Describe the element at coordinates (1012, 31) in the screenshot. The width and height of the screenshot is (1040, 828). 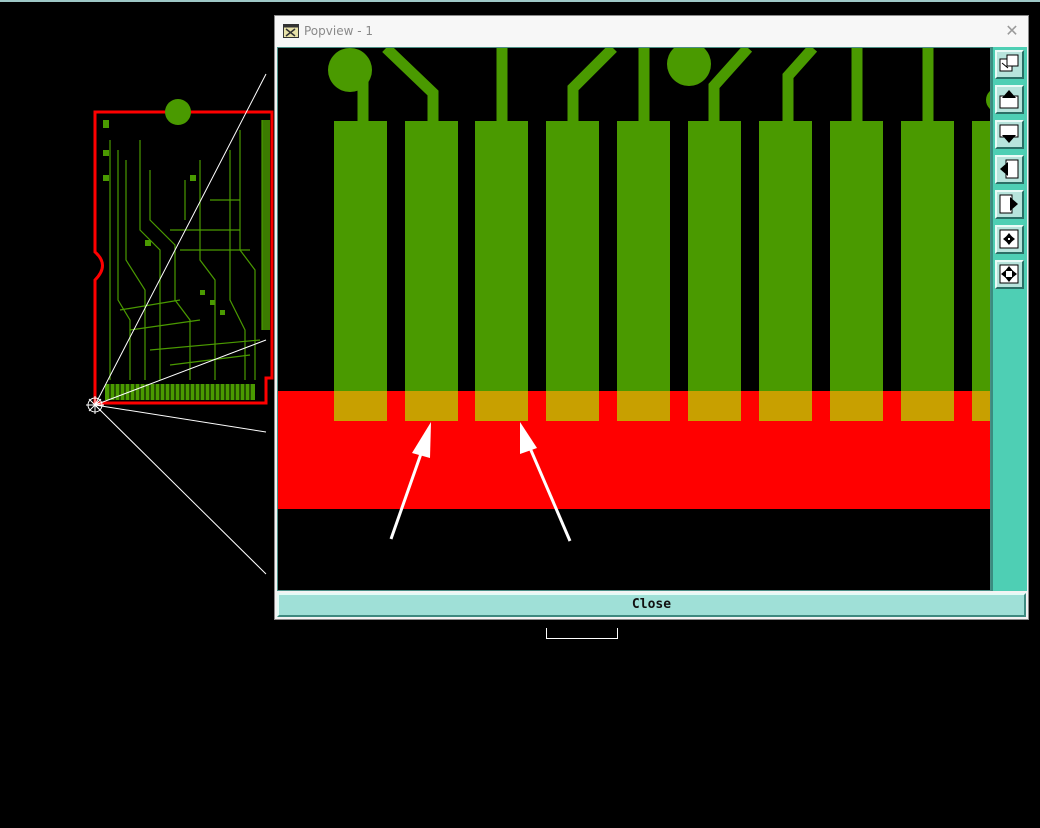
I see `close-icon: ✕` at that location.